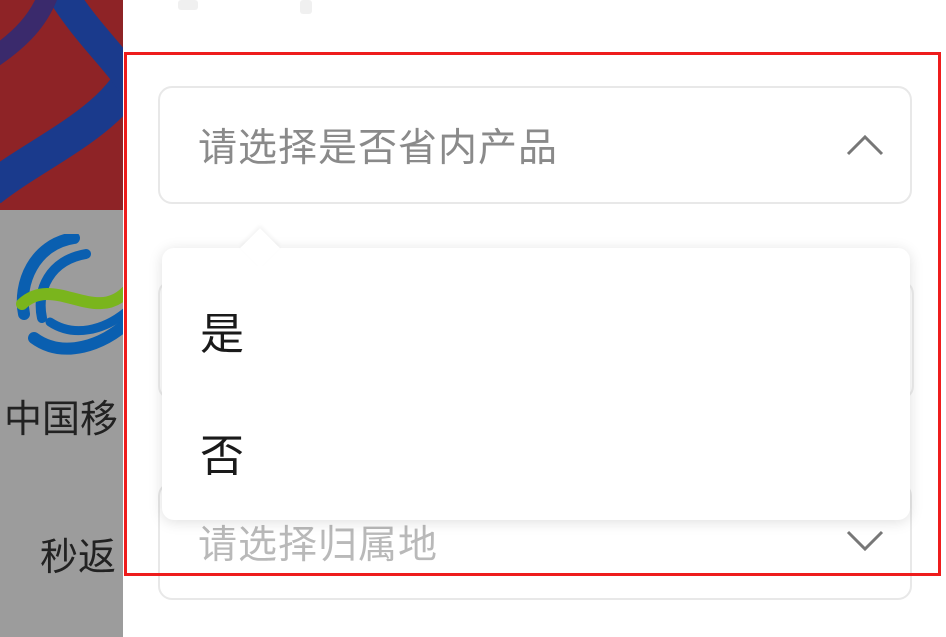 The image size is (946, 637). Describe the element at coordinates (61, 105) in the screenshot. I see `banner-image` at that location.